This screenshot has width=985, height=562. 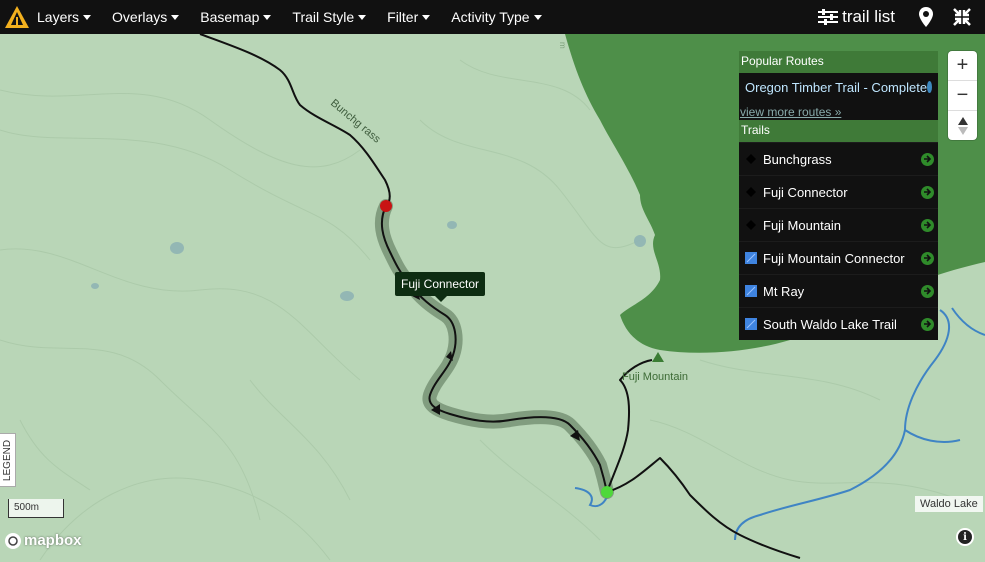 I want to click on compass-icon, so click(x=962, y=125).